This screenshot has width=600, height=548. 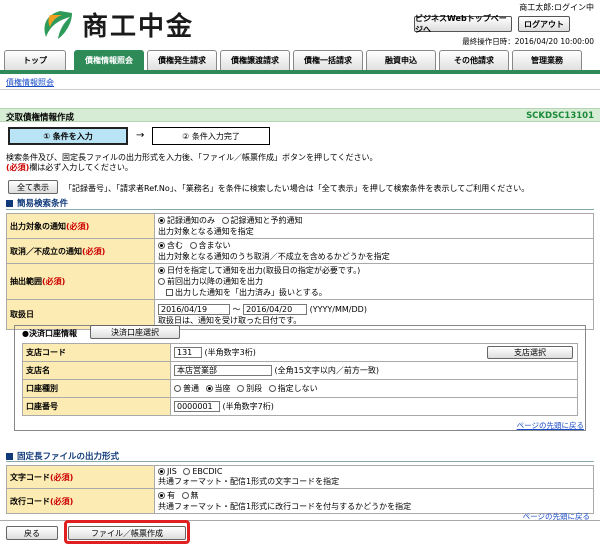 What do you see at coordinates (96, 388) in the screenshot?
I see `label-account-type: 口座種別` at bounding box center [96, 388].